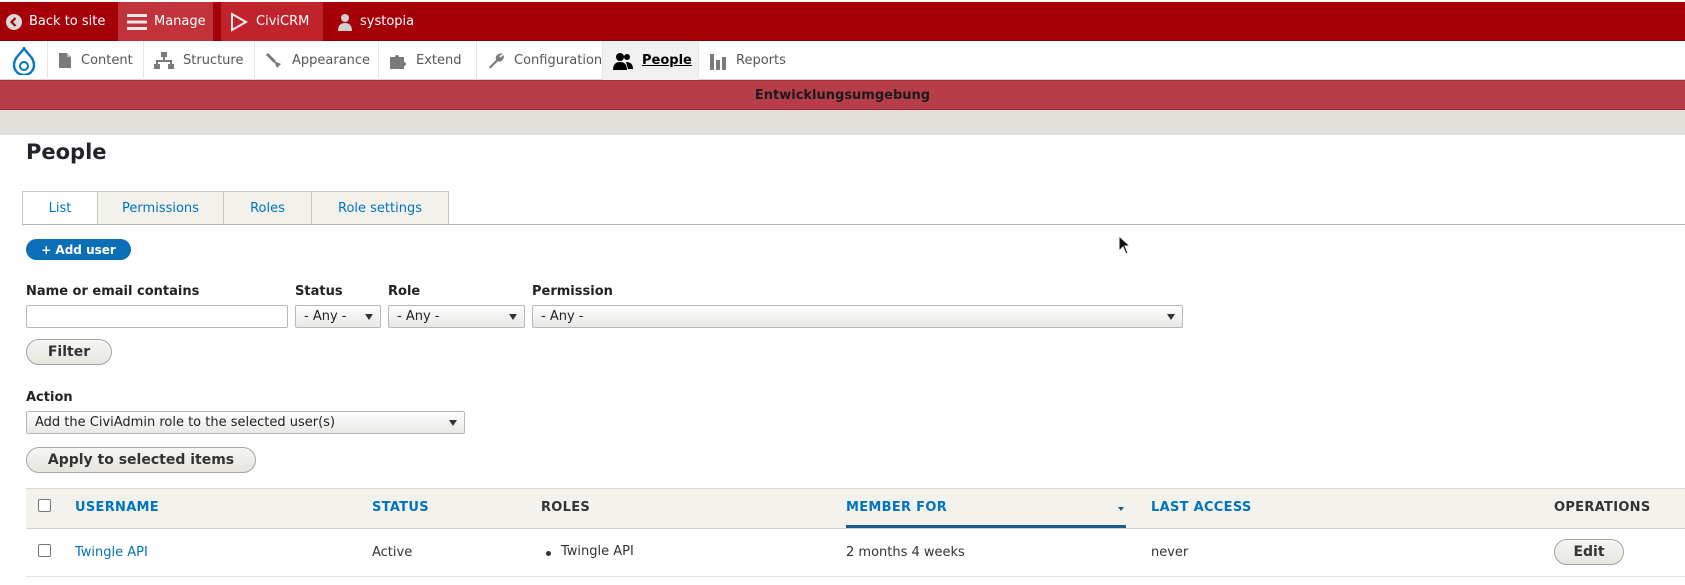  I want to click on drupal-logo-icon, so click(23, 60).